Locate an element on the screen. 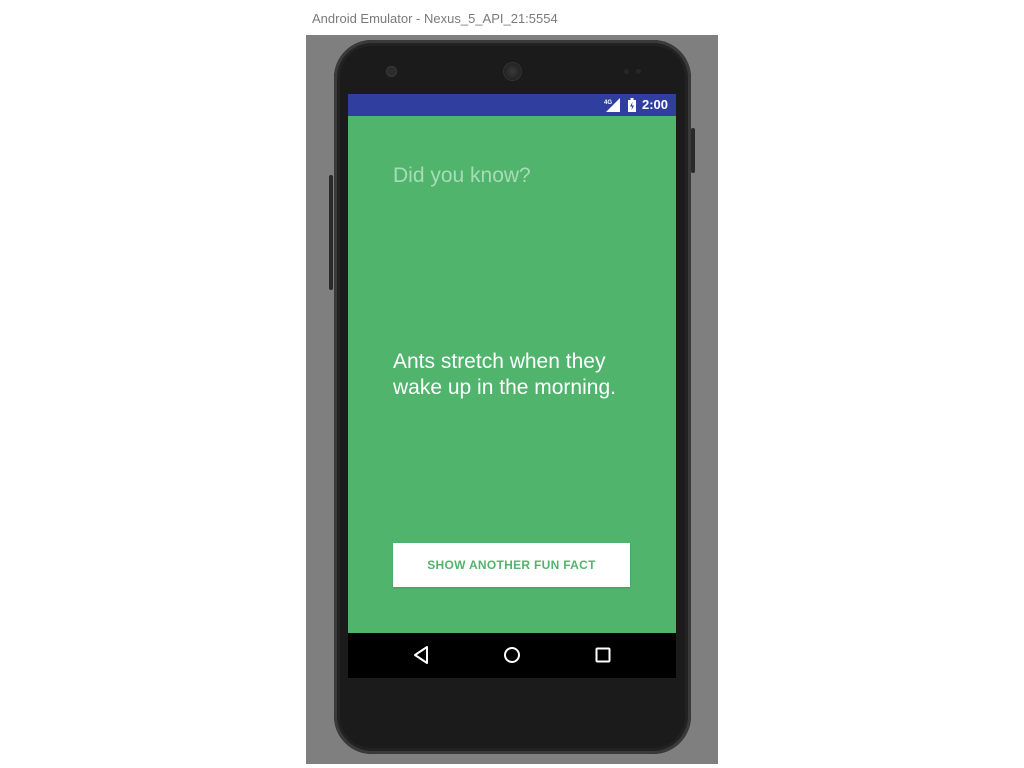 This screenshot has height=768, width=1024. show-another-fun-fact-button: SHOW ANOTHER FUN FACT is located at coordinates (511, 565).